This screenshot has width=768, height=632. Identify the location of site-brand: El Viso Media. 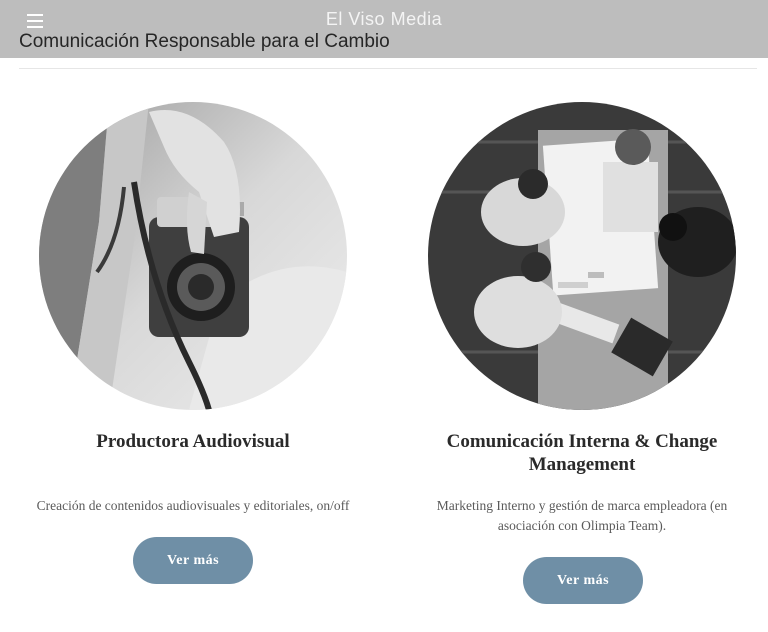
(384, 19).